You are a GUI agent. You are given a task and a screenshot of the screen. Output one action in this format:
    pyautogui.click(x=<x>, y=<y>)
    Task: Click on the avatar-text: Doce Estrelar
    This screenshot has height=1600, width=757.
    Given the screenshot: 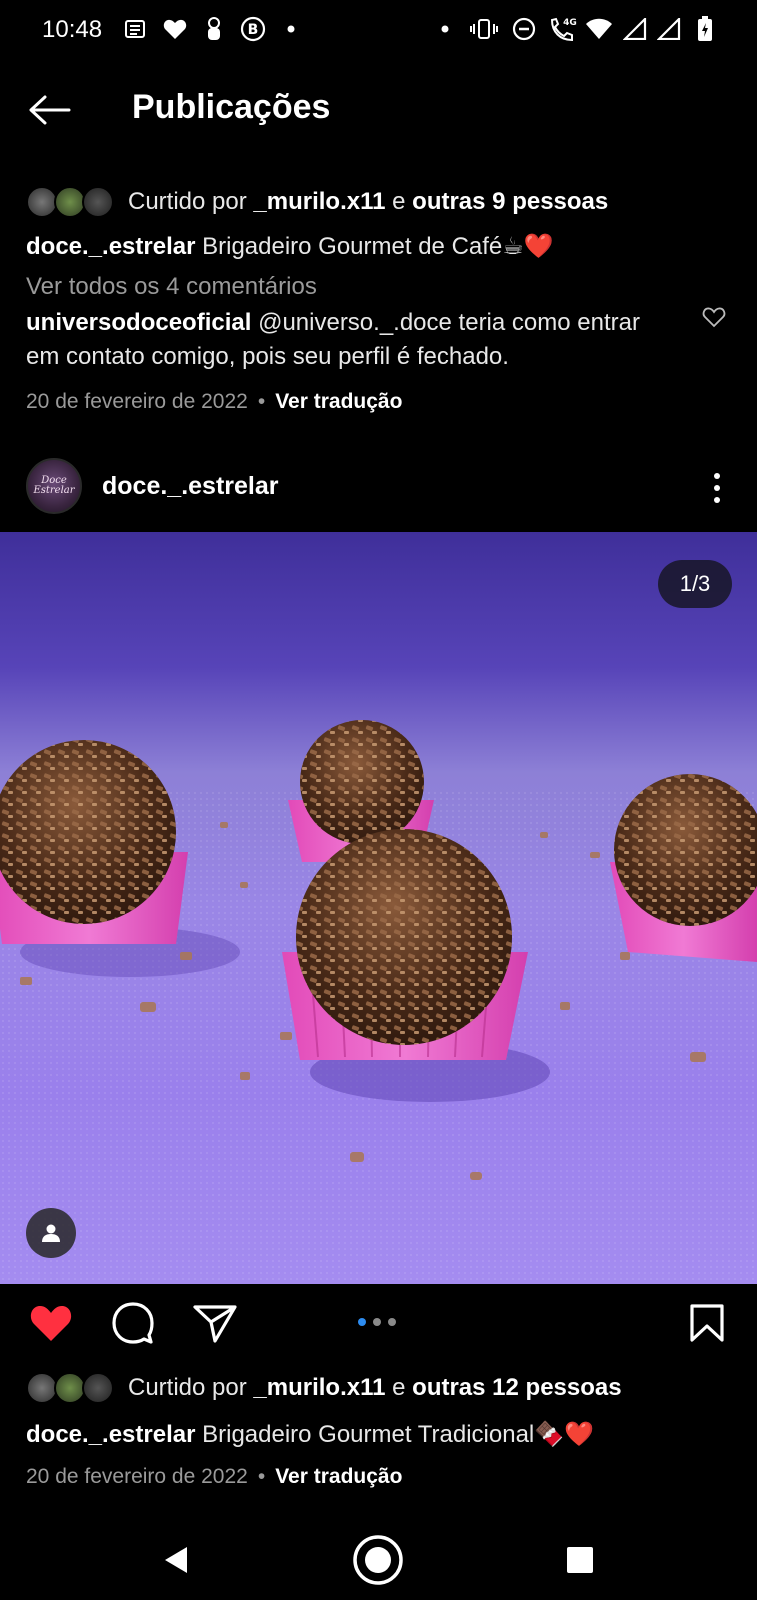 What is the action you would take?
    pyautogui.click(x=54, y=485)
    